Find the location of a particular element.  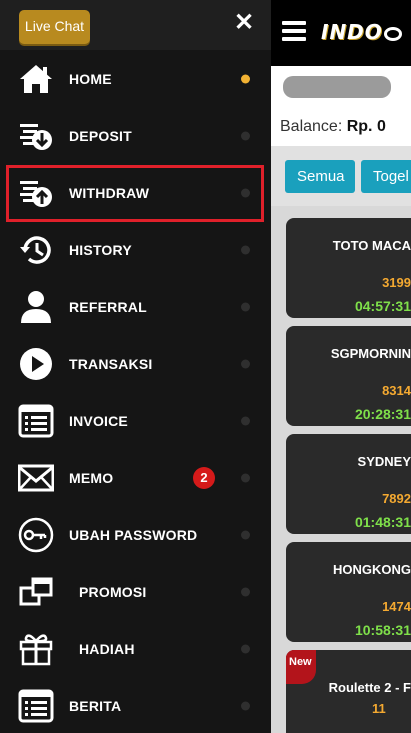

balance: Balance: Rp. 0 is located at coordinates (333, 127).